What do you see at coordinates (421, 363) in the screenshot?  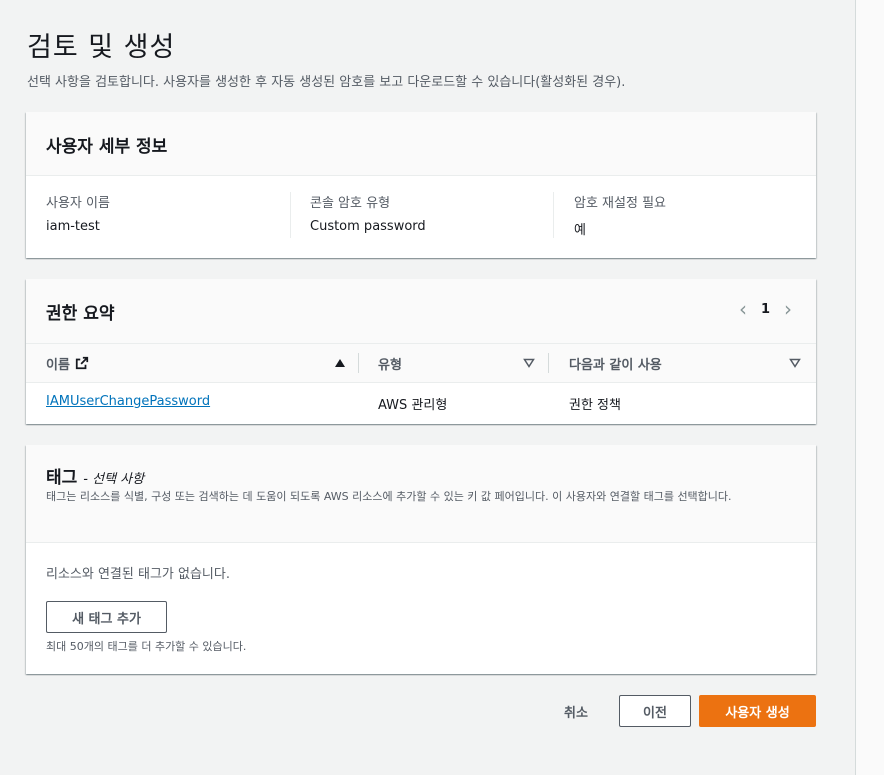 I see `table-header: 이름 유형 다음과 같이 사용` at bounding box center [421, 363].